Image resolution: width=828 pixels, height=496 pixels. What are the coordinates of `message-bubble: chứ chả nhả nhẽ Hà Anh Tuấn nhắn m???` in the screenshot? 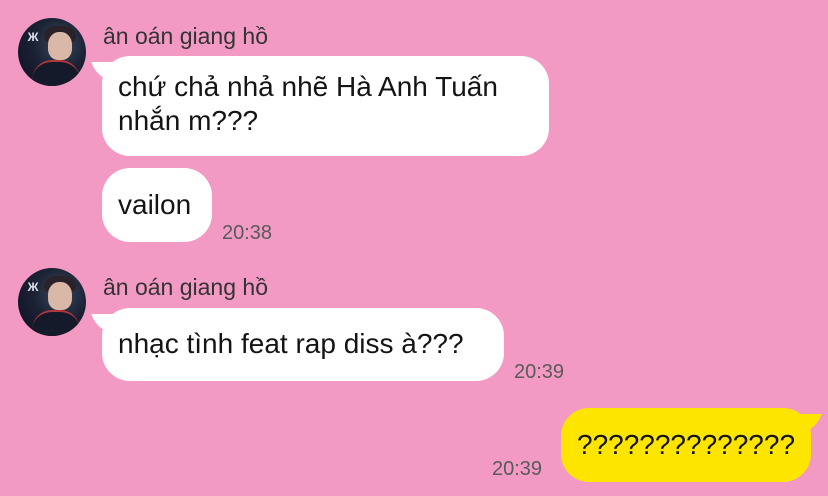 It's located at (325, 106).